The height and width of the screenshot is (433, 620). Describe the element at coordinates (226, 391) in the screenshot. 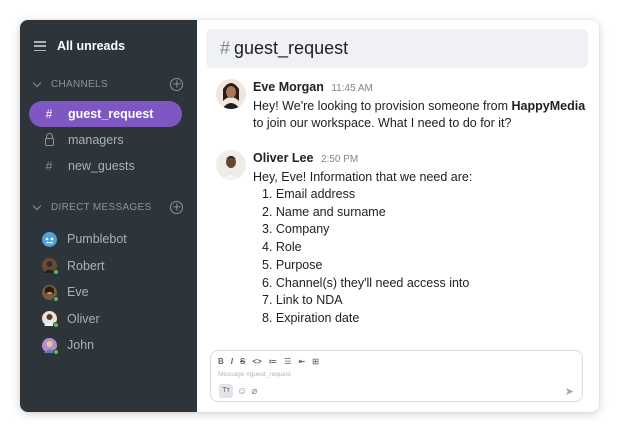

I see `text-format-toggle-button: Tт` at that location.